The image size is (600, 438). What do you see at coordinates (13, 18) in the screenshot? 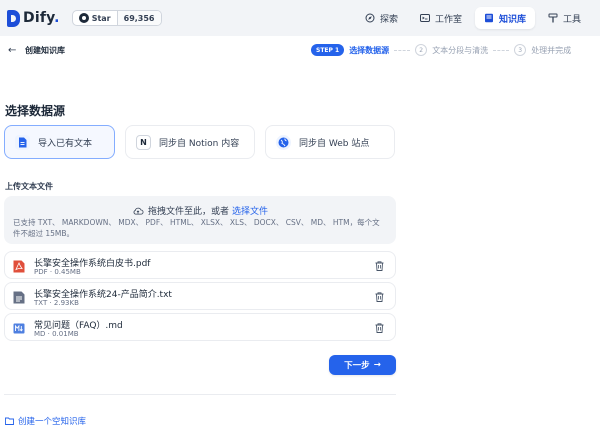
I see `dify-logo-mark` at bounding box center [13, 18].